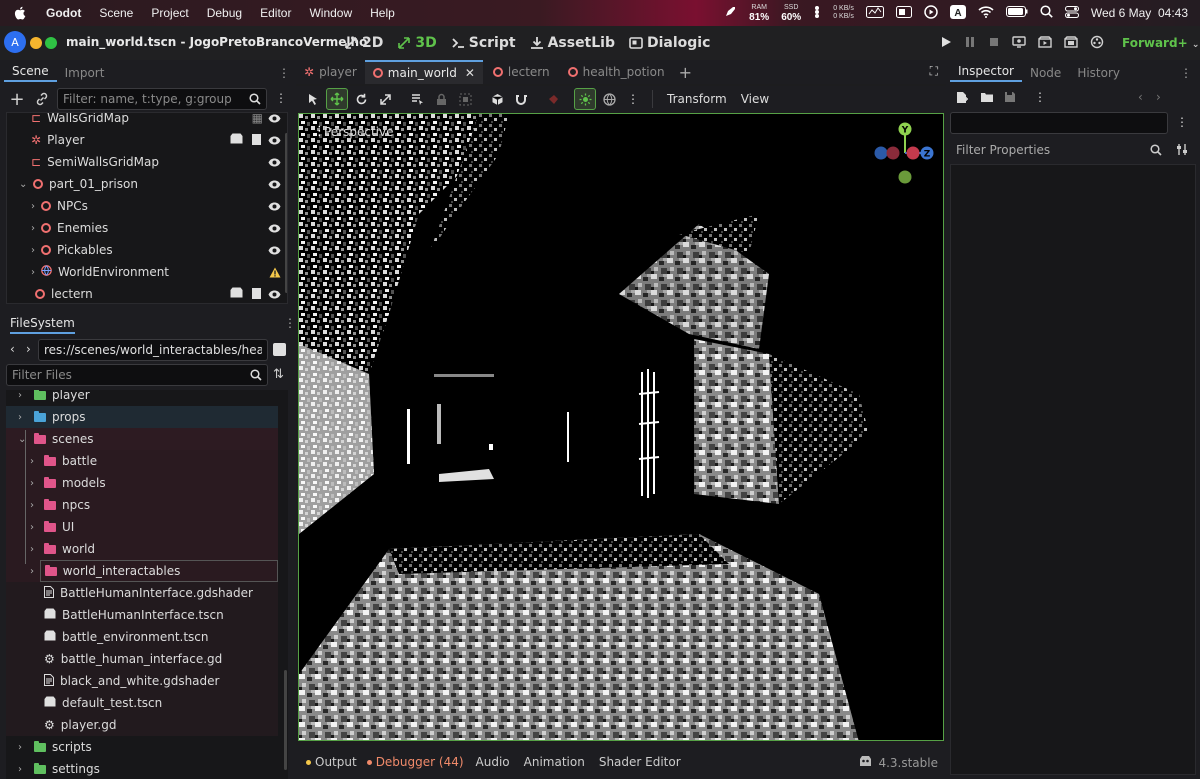 This screenshot has width=1200, height=779. What do you see at coordinates (1140, 97) in the screenshot?
I see `history-back-icon: ‹` at bounding box center [1140, 97].